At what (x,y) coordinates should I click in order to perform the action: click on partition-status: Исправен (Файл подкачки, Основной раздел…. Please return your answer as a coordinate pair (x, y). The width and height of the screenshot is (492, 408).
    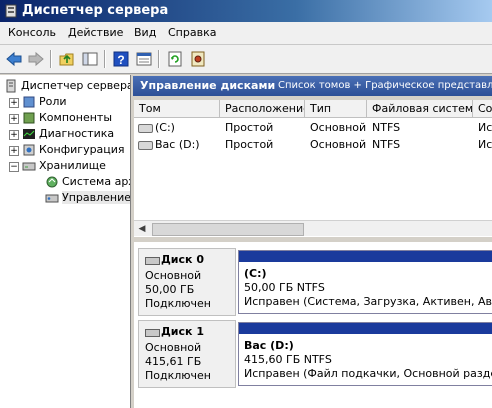
    Looking at the image, I should click on (368, 373).